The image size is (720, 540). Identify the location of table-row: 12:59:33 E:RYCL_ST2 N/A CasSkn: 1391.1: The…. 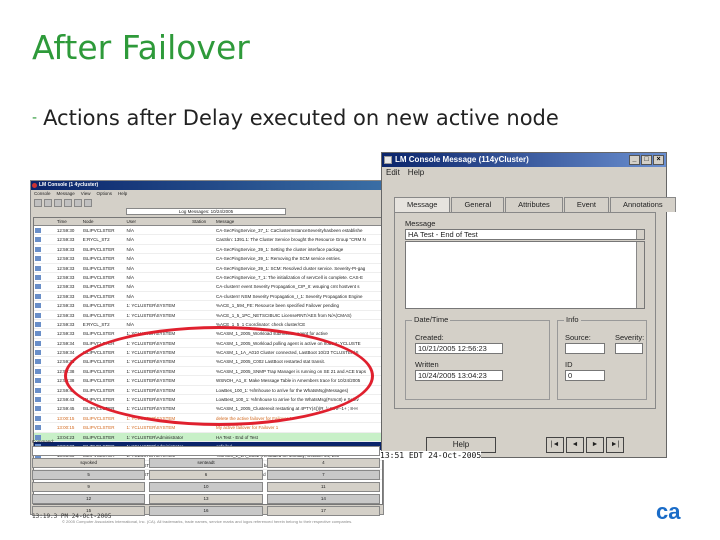
(208, 240).